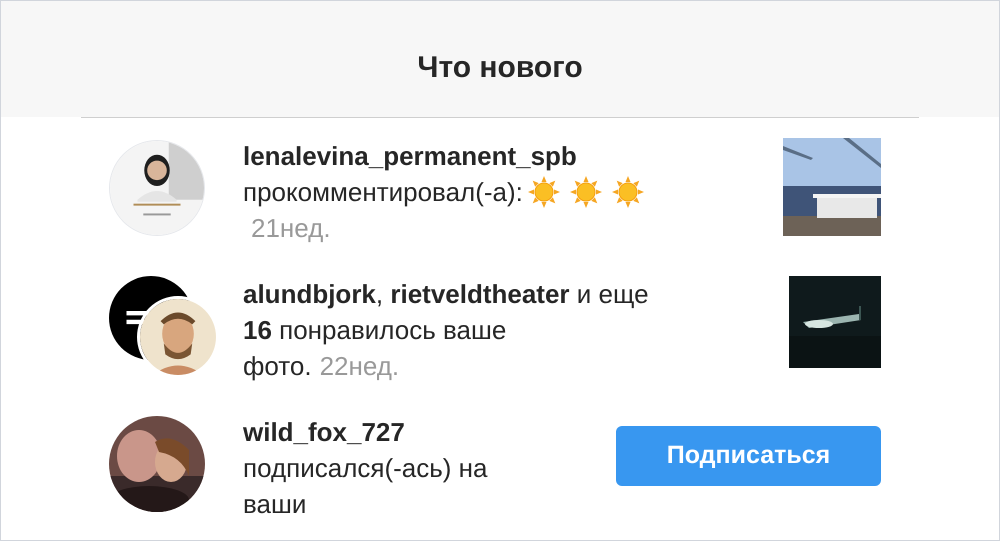 The image size is (1000, 541). What do you see at coordinates (365, 486) in the screenshot?
I see `notification-text: подписался(-ась) на ваши` at bounding box center [365, 486].